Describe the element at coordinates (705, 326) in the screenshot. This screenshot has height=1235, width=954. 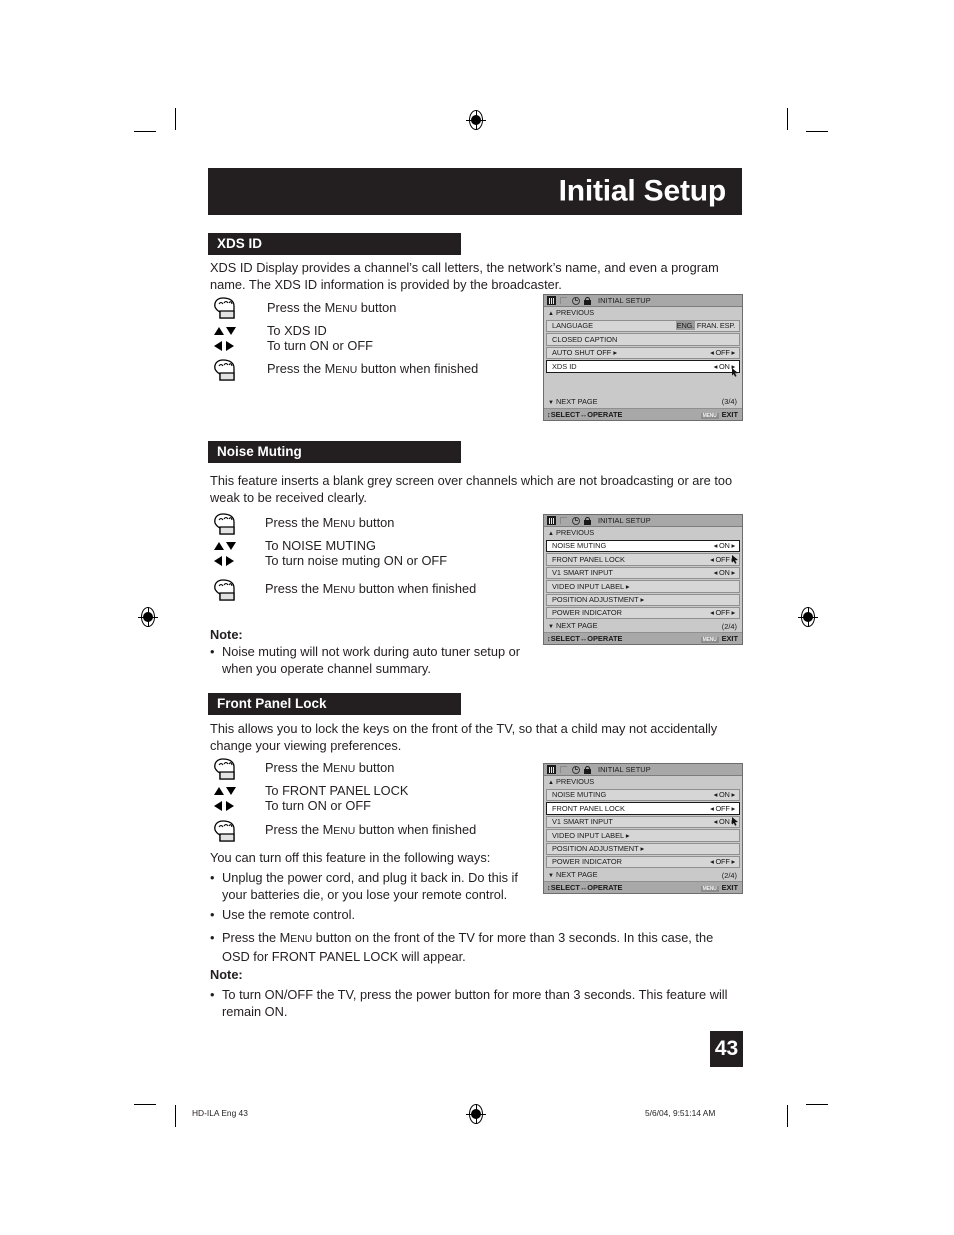
I see `osd-row-value: ENG. FRAN. ESP.` at that location.